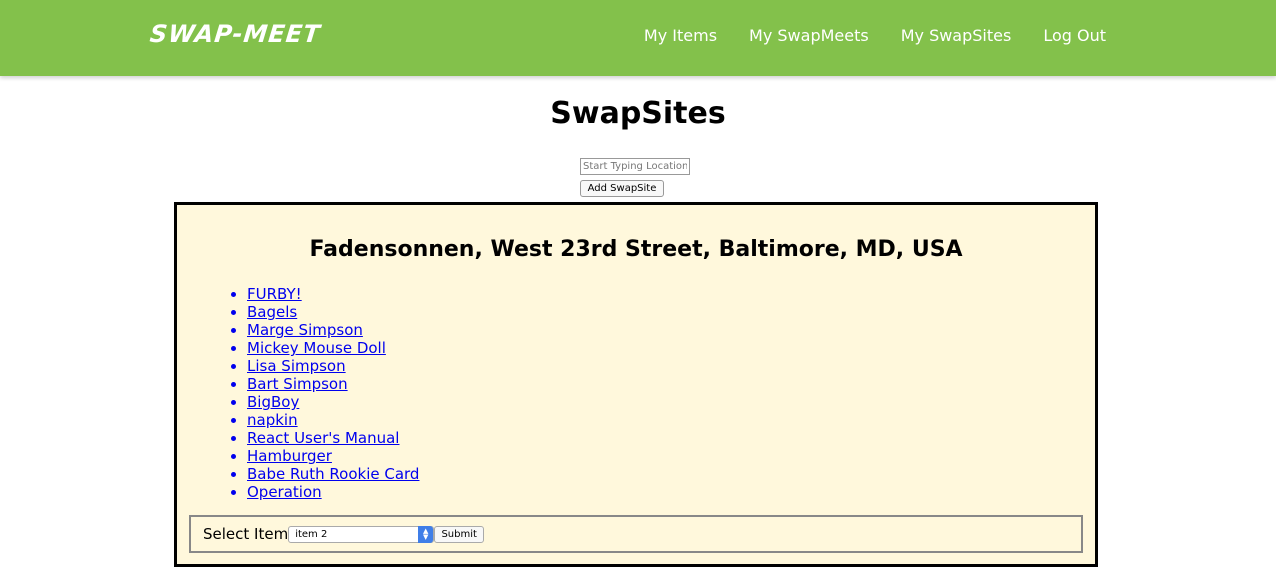  Describe the element at coordinates (284, 492) in the screenshot. I see `item-link-operation: Operation` at that location.